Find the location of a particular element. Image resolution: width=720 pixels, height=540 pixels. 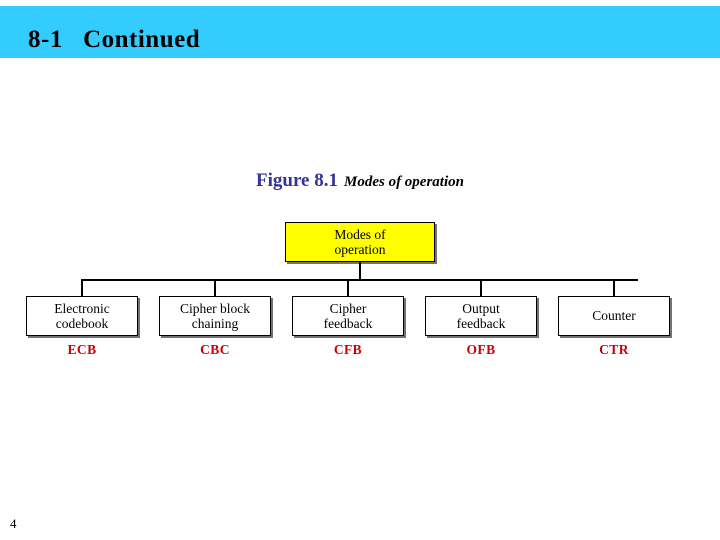

connector-root-stem is located at coordinates (360, 271).